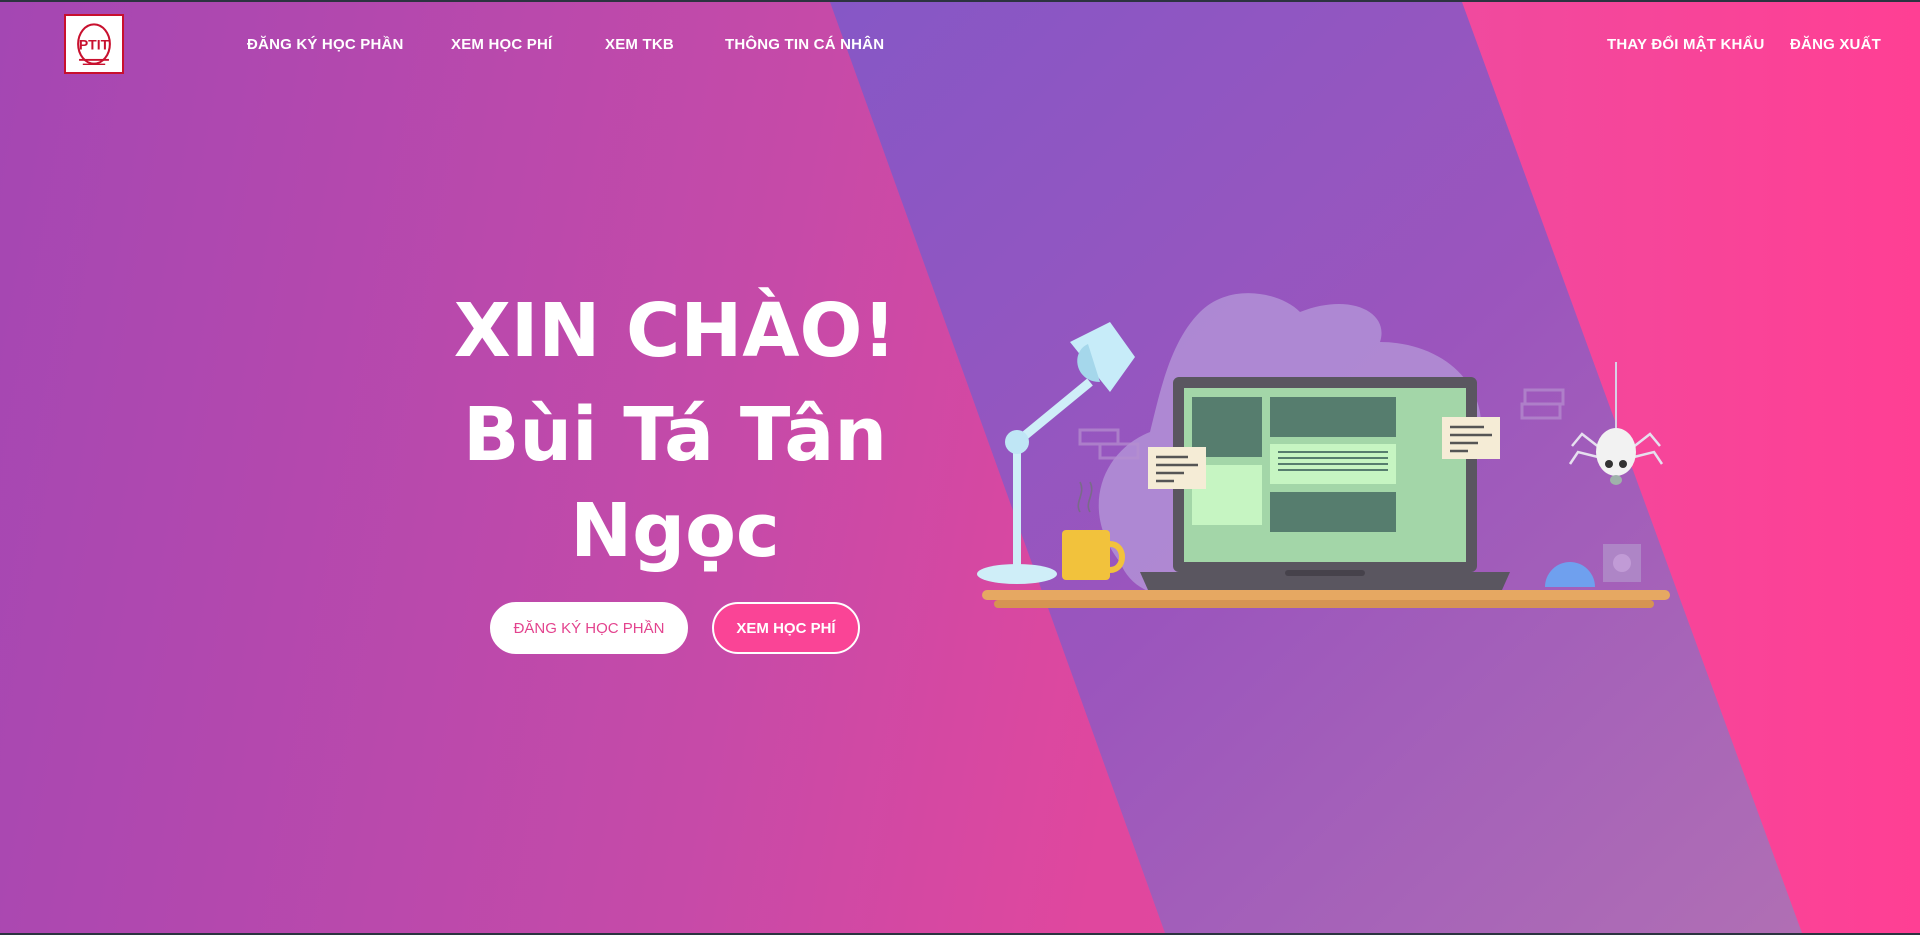 The image size is (1920, 935). What do you see at coordinates (675, 435) in the screenshot?
I see `hero-name-line1: Bùi Tá Tân` at bounding box center [675, 435].